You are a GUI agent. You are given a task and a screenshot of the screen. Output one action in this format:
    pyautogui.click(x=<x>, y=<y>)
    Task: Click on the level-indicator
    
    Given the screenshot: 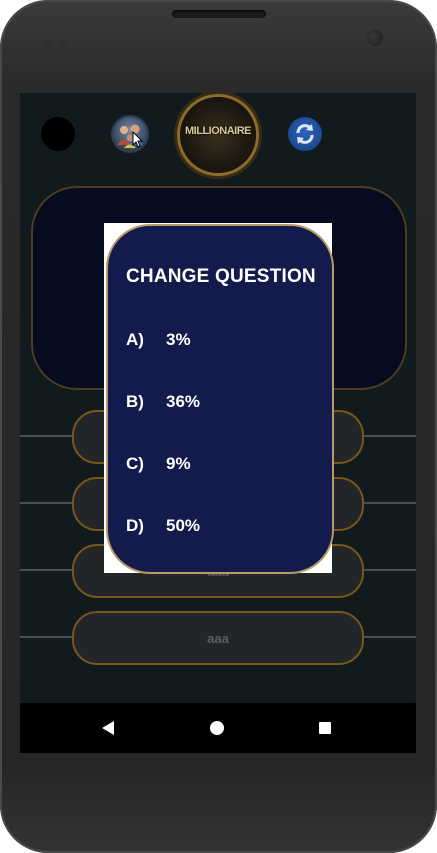 What is the action you would take?
    pyautogui.click(x=58, y=134)
    